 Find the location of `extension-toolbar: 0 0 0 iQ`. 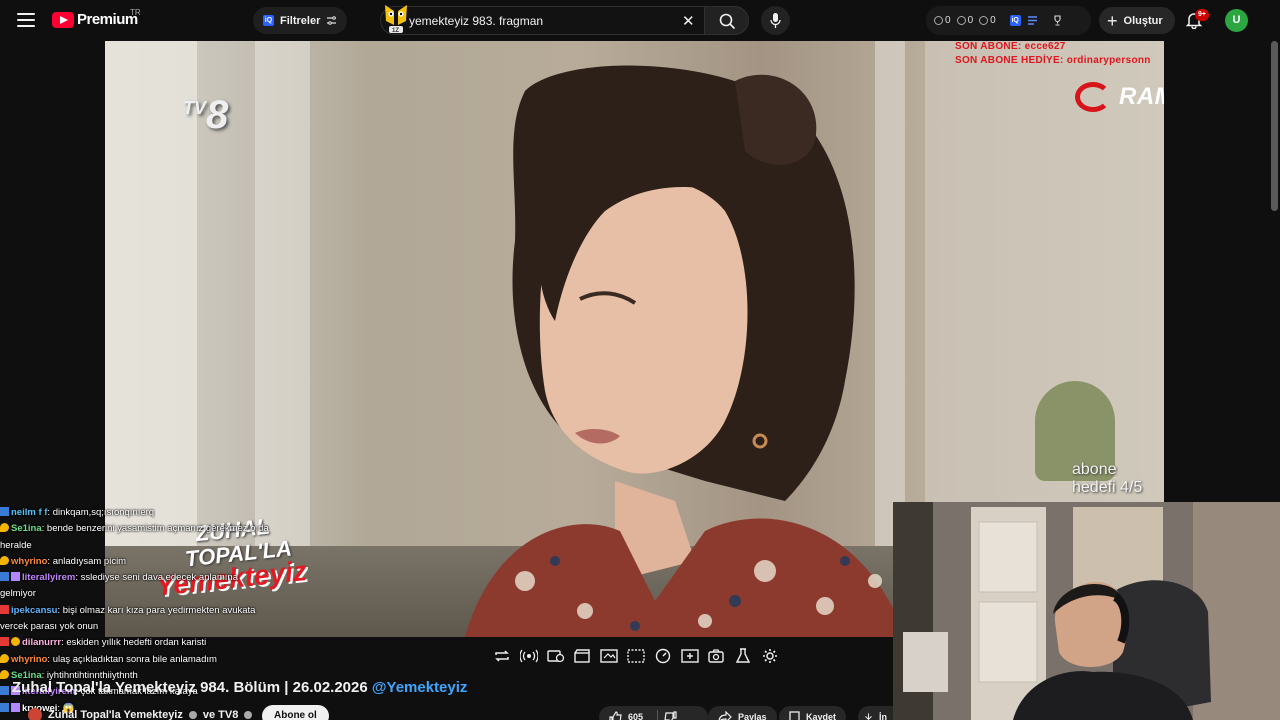

extension-toolbar: 0 0 0 iQ is located at coordinates (1008, 20).